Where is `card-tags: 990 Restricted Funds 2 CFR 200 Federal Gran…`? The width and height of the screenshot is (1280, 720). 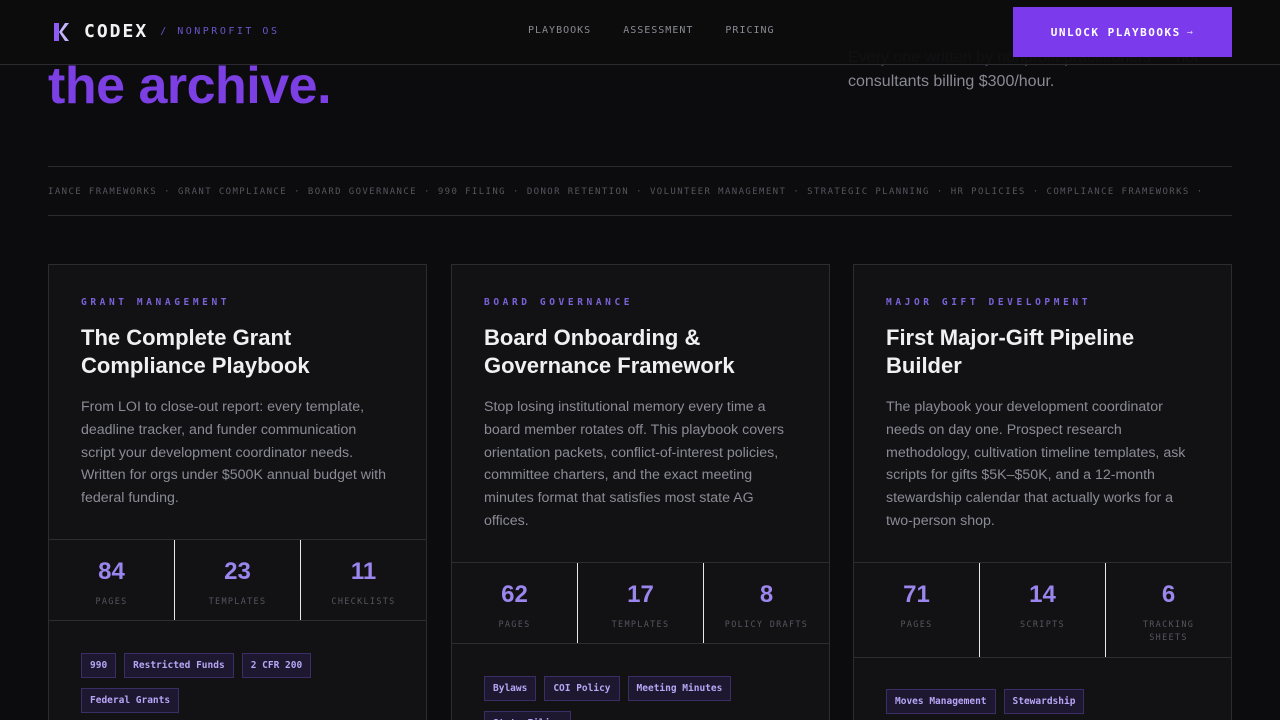 card-tags: 990 Restricted Funds 2 CFR 200 Federal Gran… is located at coordinates (243, 683).